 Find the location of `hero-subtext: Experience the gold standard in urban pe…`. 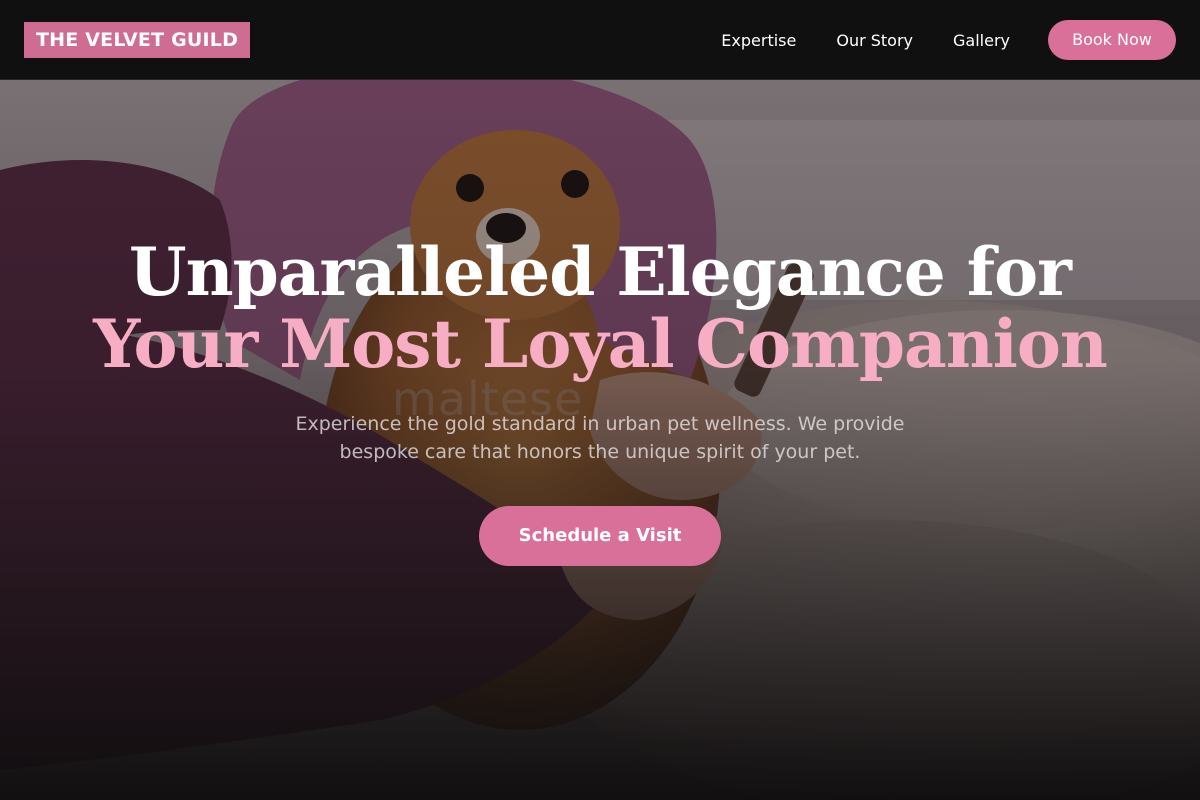

hero-subtext: Experience the gold standard in urban pe… is located at coordinates (600, 438).